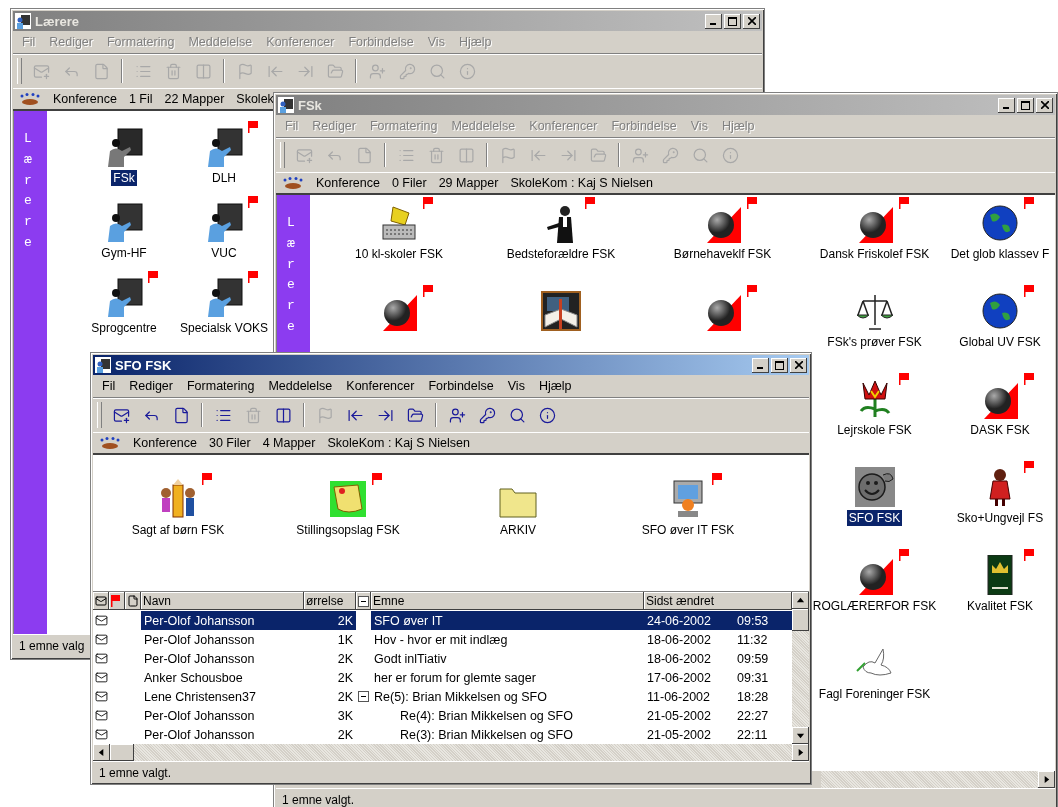 This screenshot has width=1058, height=807. I want to click on item-label: Bedsteforældre FSK, so click(561, 254).